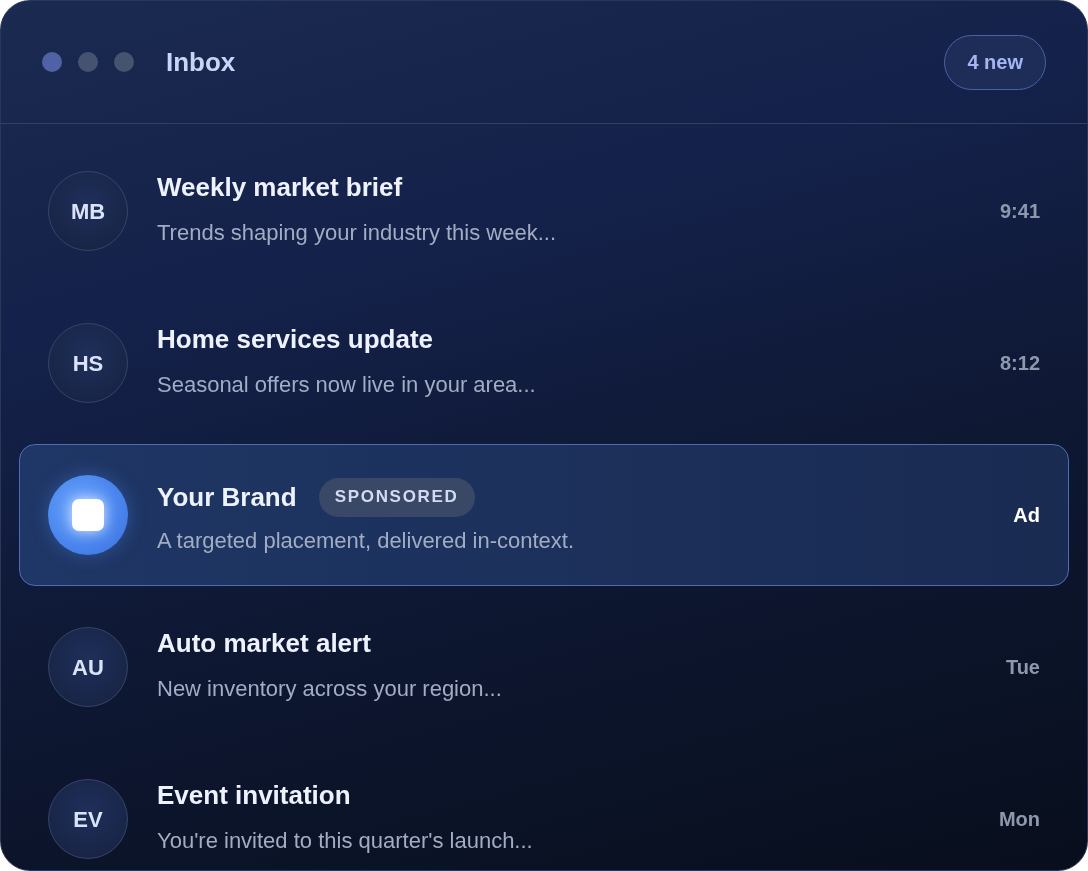  What do you see at coordinates (1019, 211) in the screenshot?
I see `message-time: 9:41` at bounding box center [1019, 211].